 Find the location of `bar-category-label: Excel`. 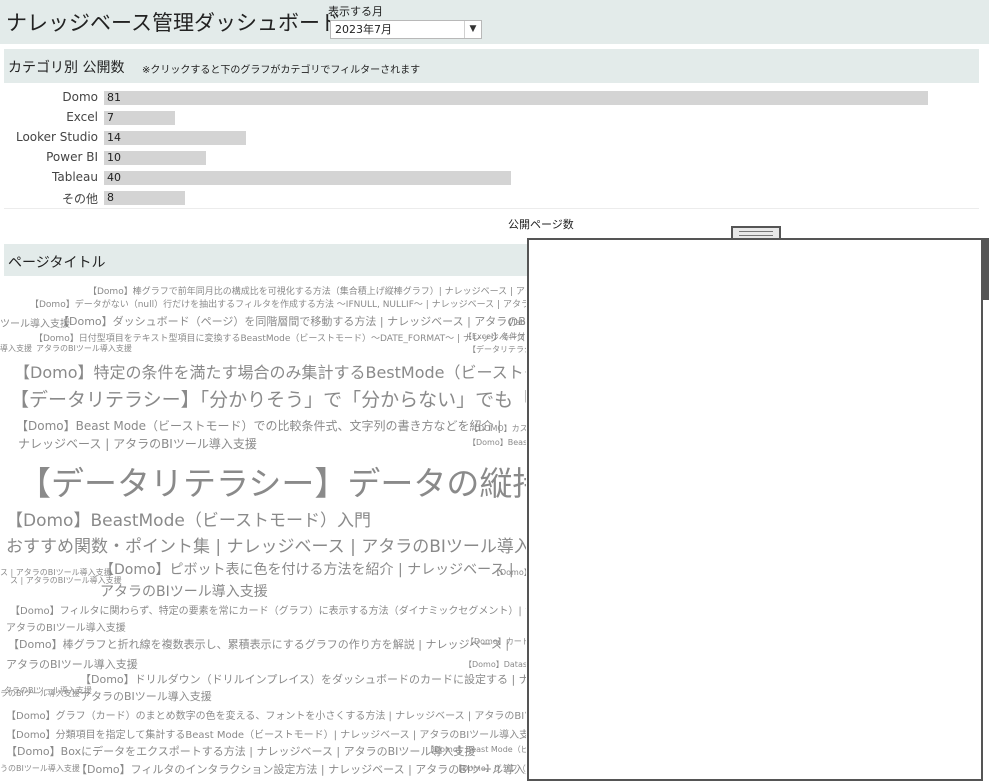

bar-category-label: Excel is located at coordinates (82, 117).